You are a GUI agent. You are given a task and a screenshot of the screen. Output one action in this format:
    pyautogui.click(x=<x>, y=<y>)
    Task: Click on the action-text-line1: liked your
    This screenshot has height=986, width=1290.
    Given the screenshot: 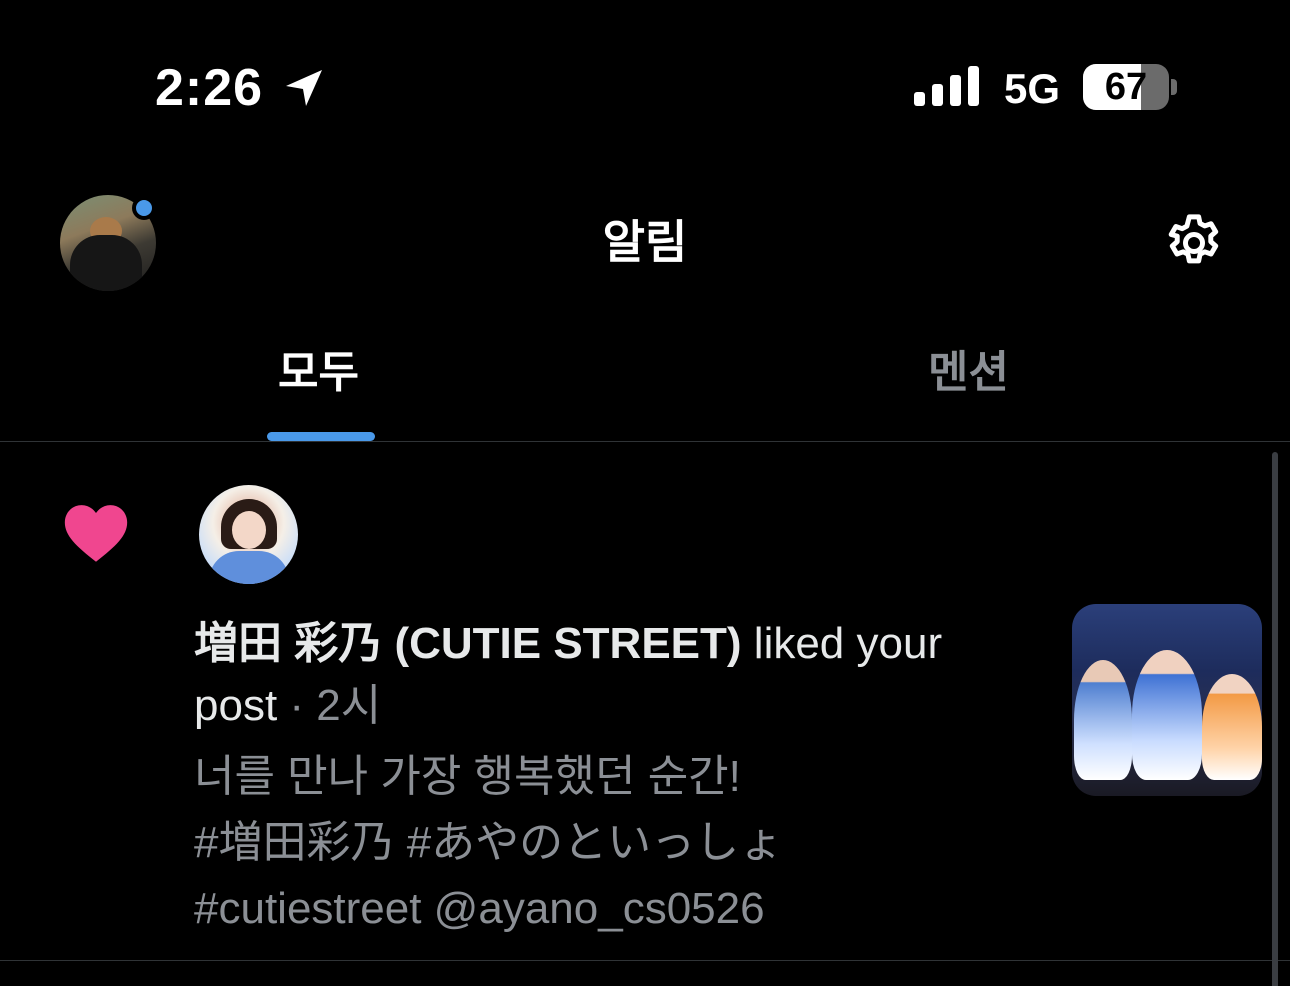 What is the action you would take?
    pyautogui.click(x=842, y=643)
    